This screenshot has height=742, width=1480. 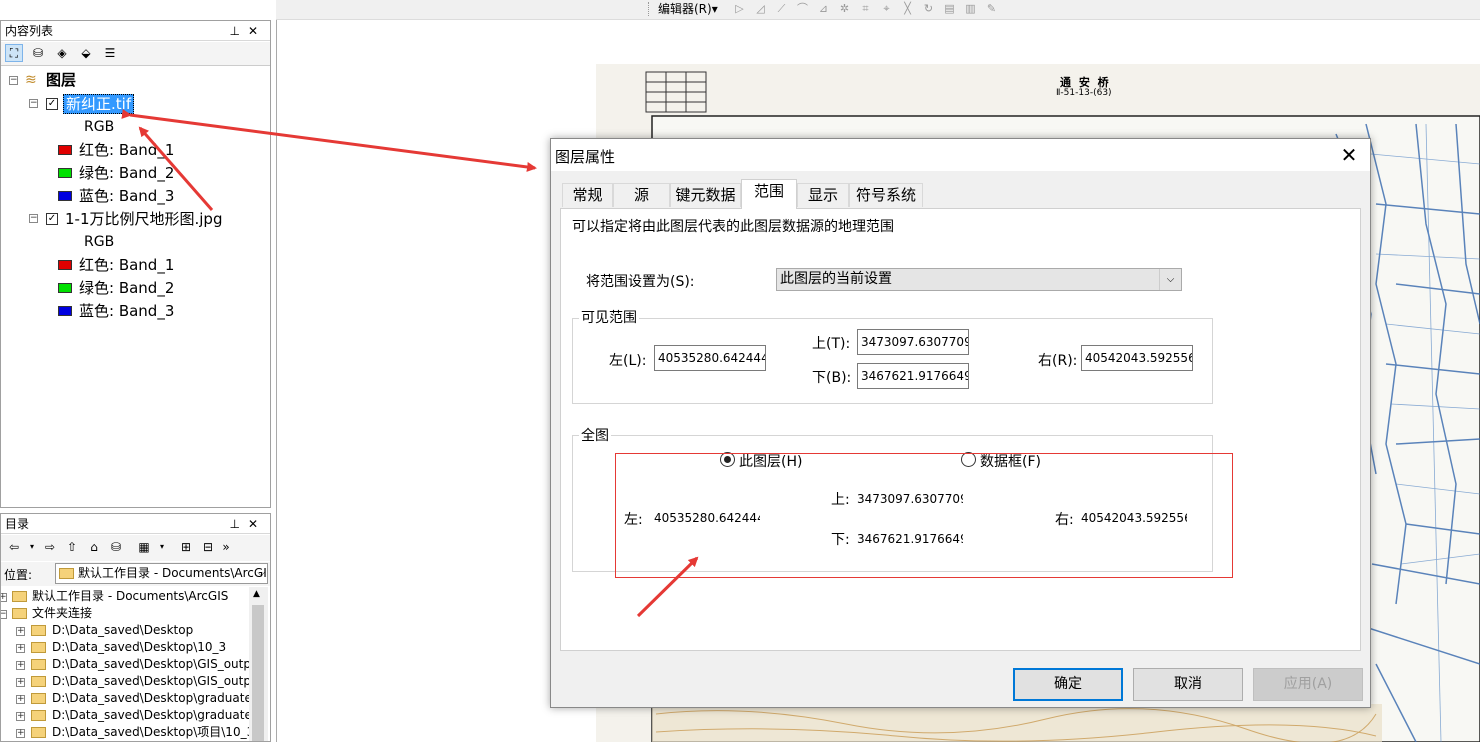 I want to click on layers-root-label: 图层, so click(x=61, y=80).